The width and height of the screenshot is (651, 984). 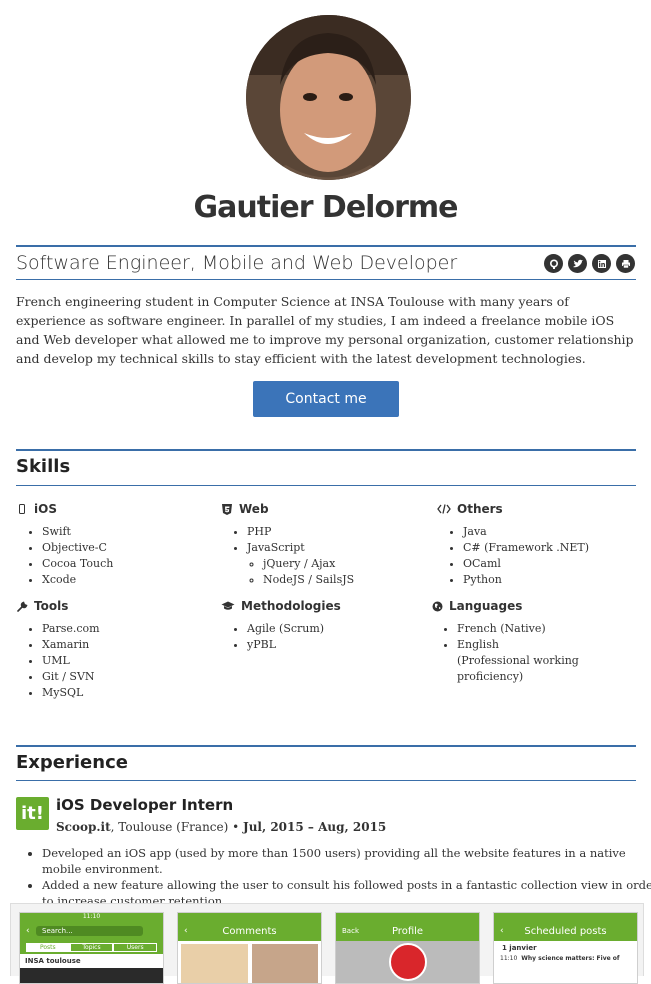 I want to click on globe-icon, so click(x=437, y=606).